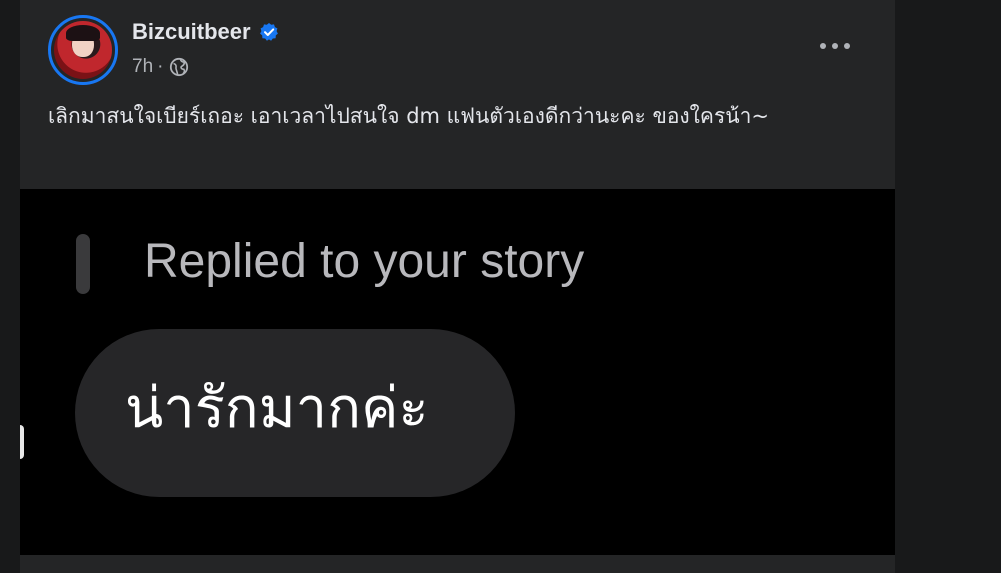  I want to click on more-options-button, so click(835, 46).